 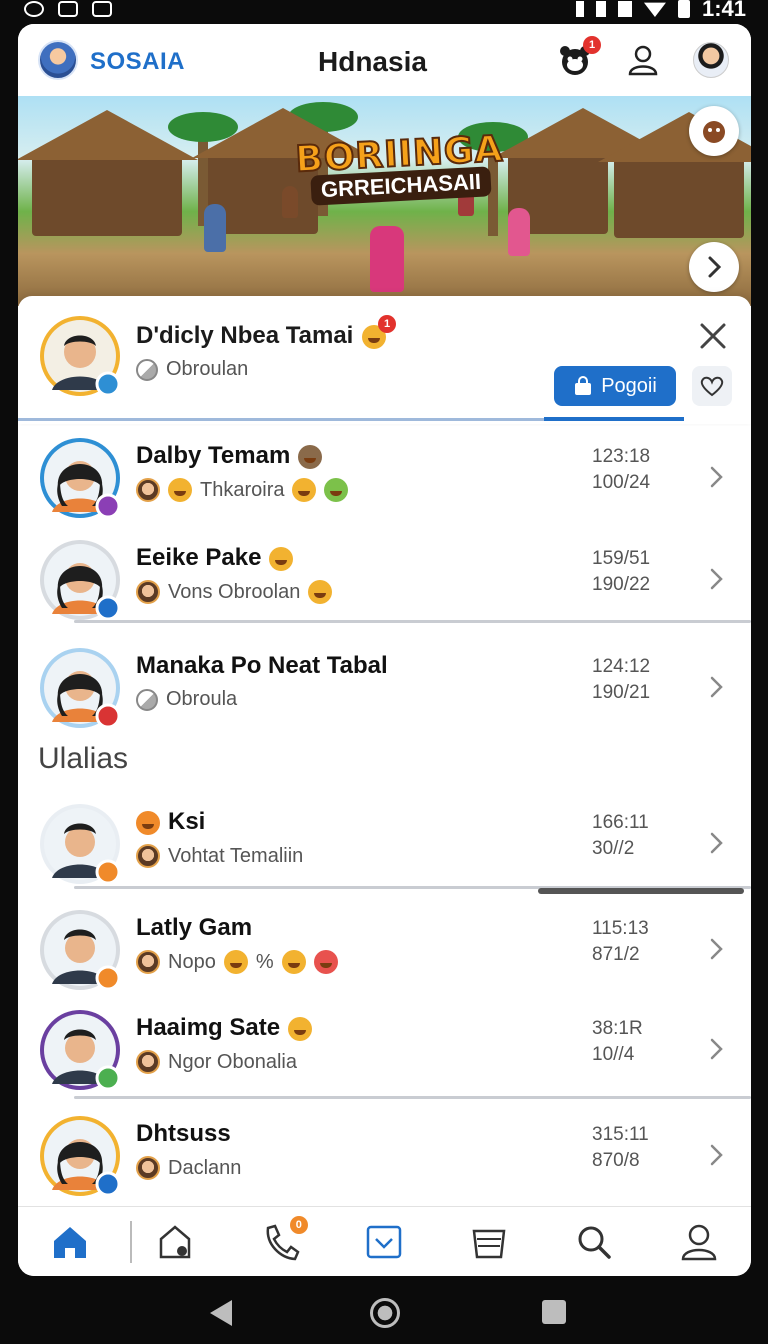 What do you see at coordinates (384, 360) in the screenshot?
I see `featured-chat-card: D'dicly Nbea Tamai 1 Obroulan Pogoii` at bounding box center [384, 360].